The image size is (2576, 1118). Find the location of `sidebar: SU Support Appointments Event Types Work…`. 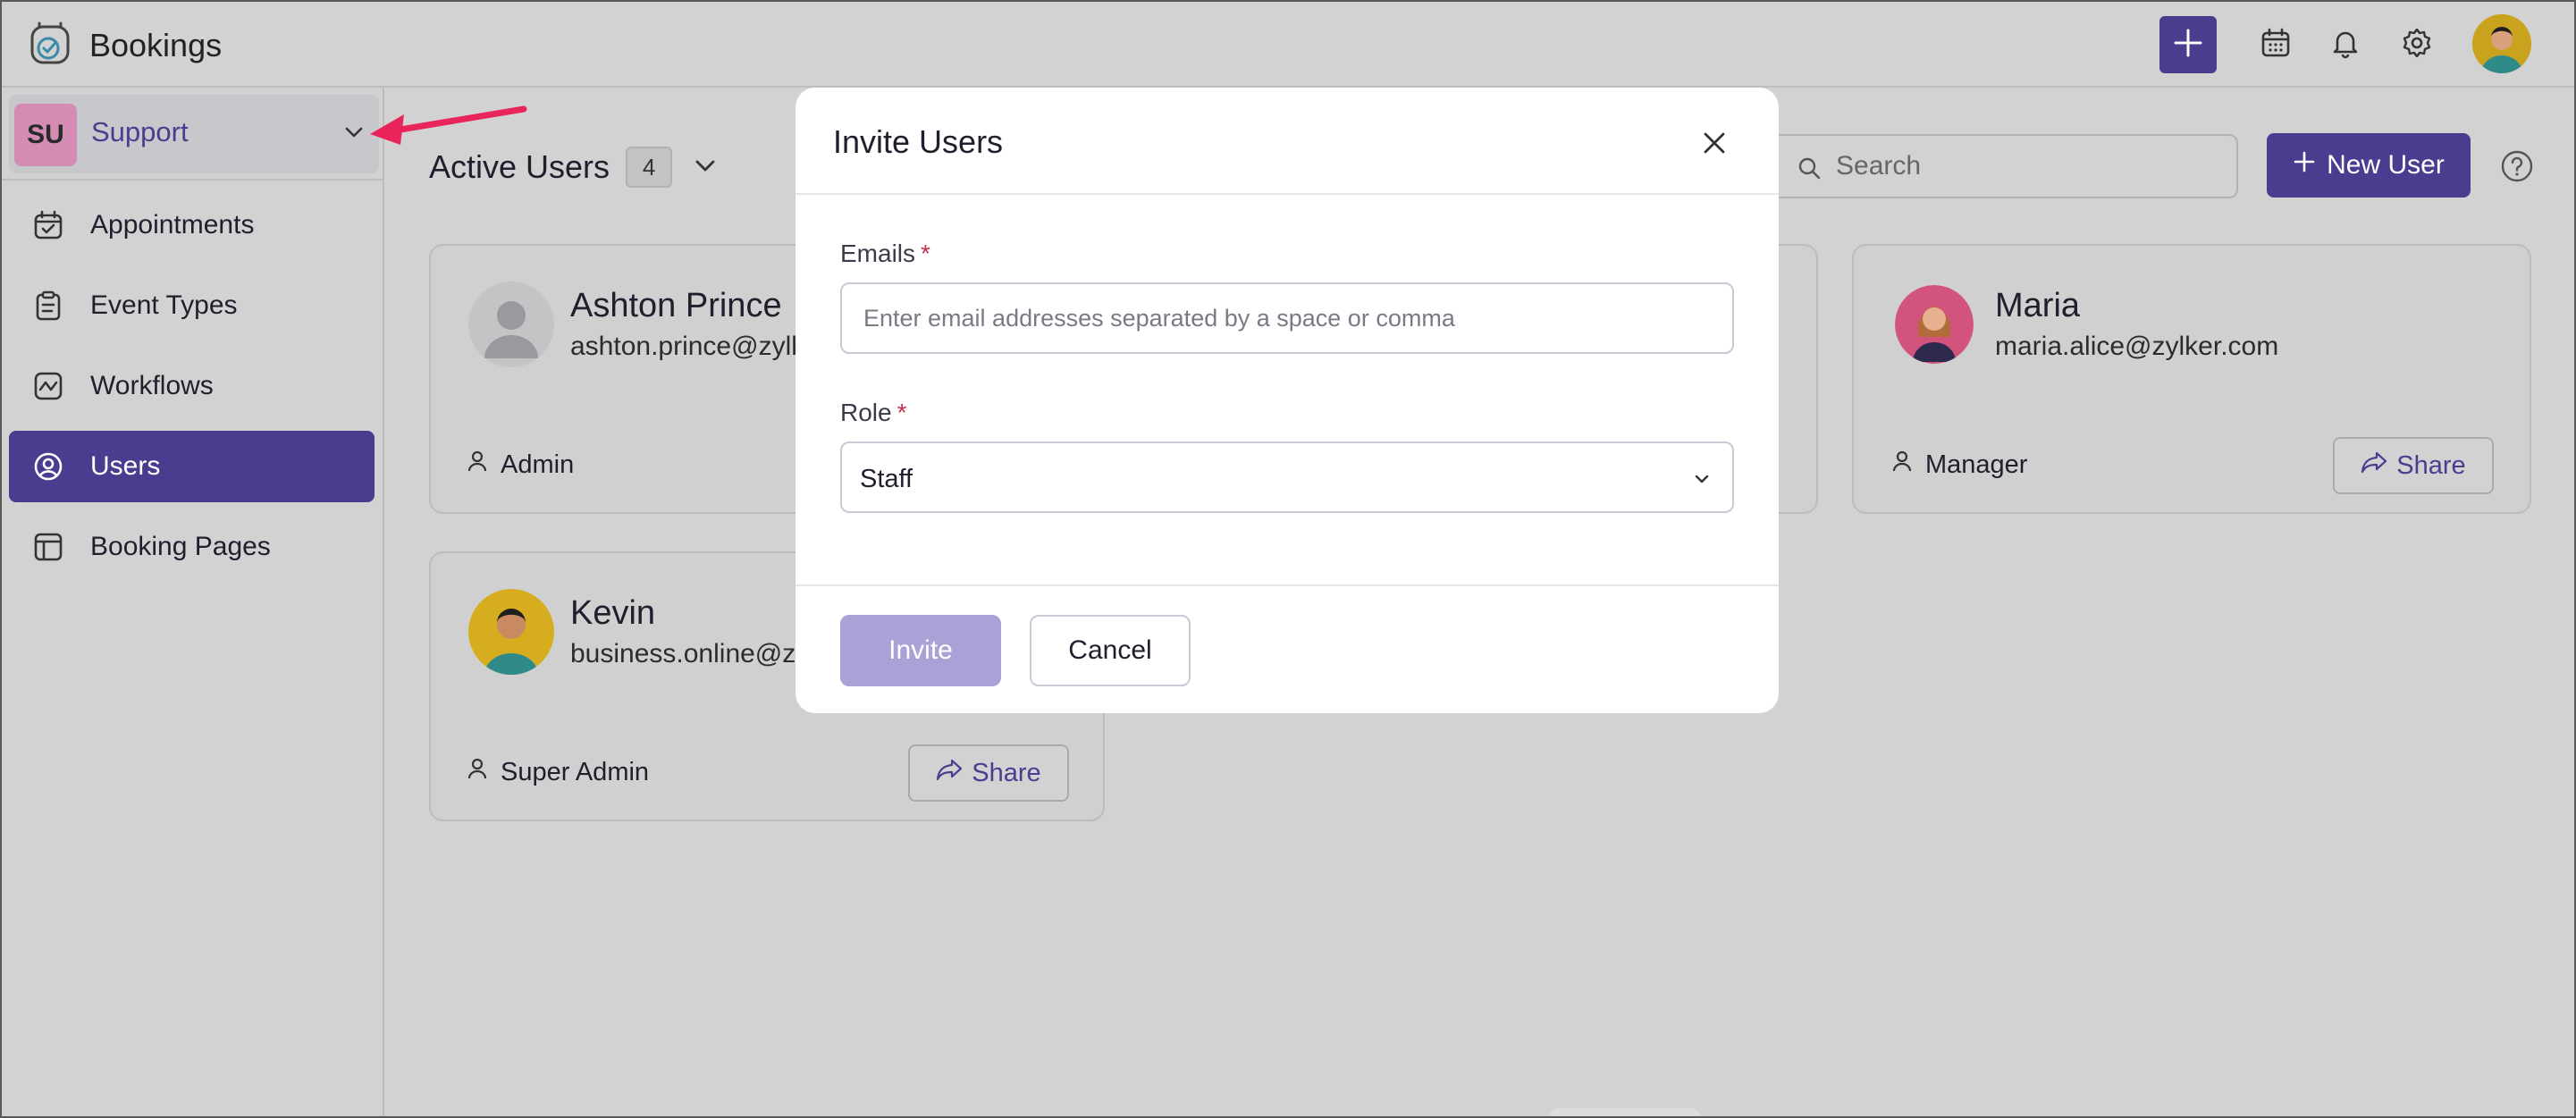

sidebar: SU Support Appointments Event Types Work… is located at coordinates (192, 603).